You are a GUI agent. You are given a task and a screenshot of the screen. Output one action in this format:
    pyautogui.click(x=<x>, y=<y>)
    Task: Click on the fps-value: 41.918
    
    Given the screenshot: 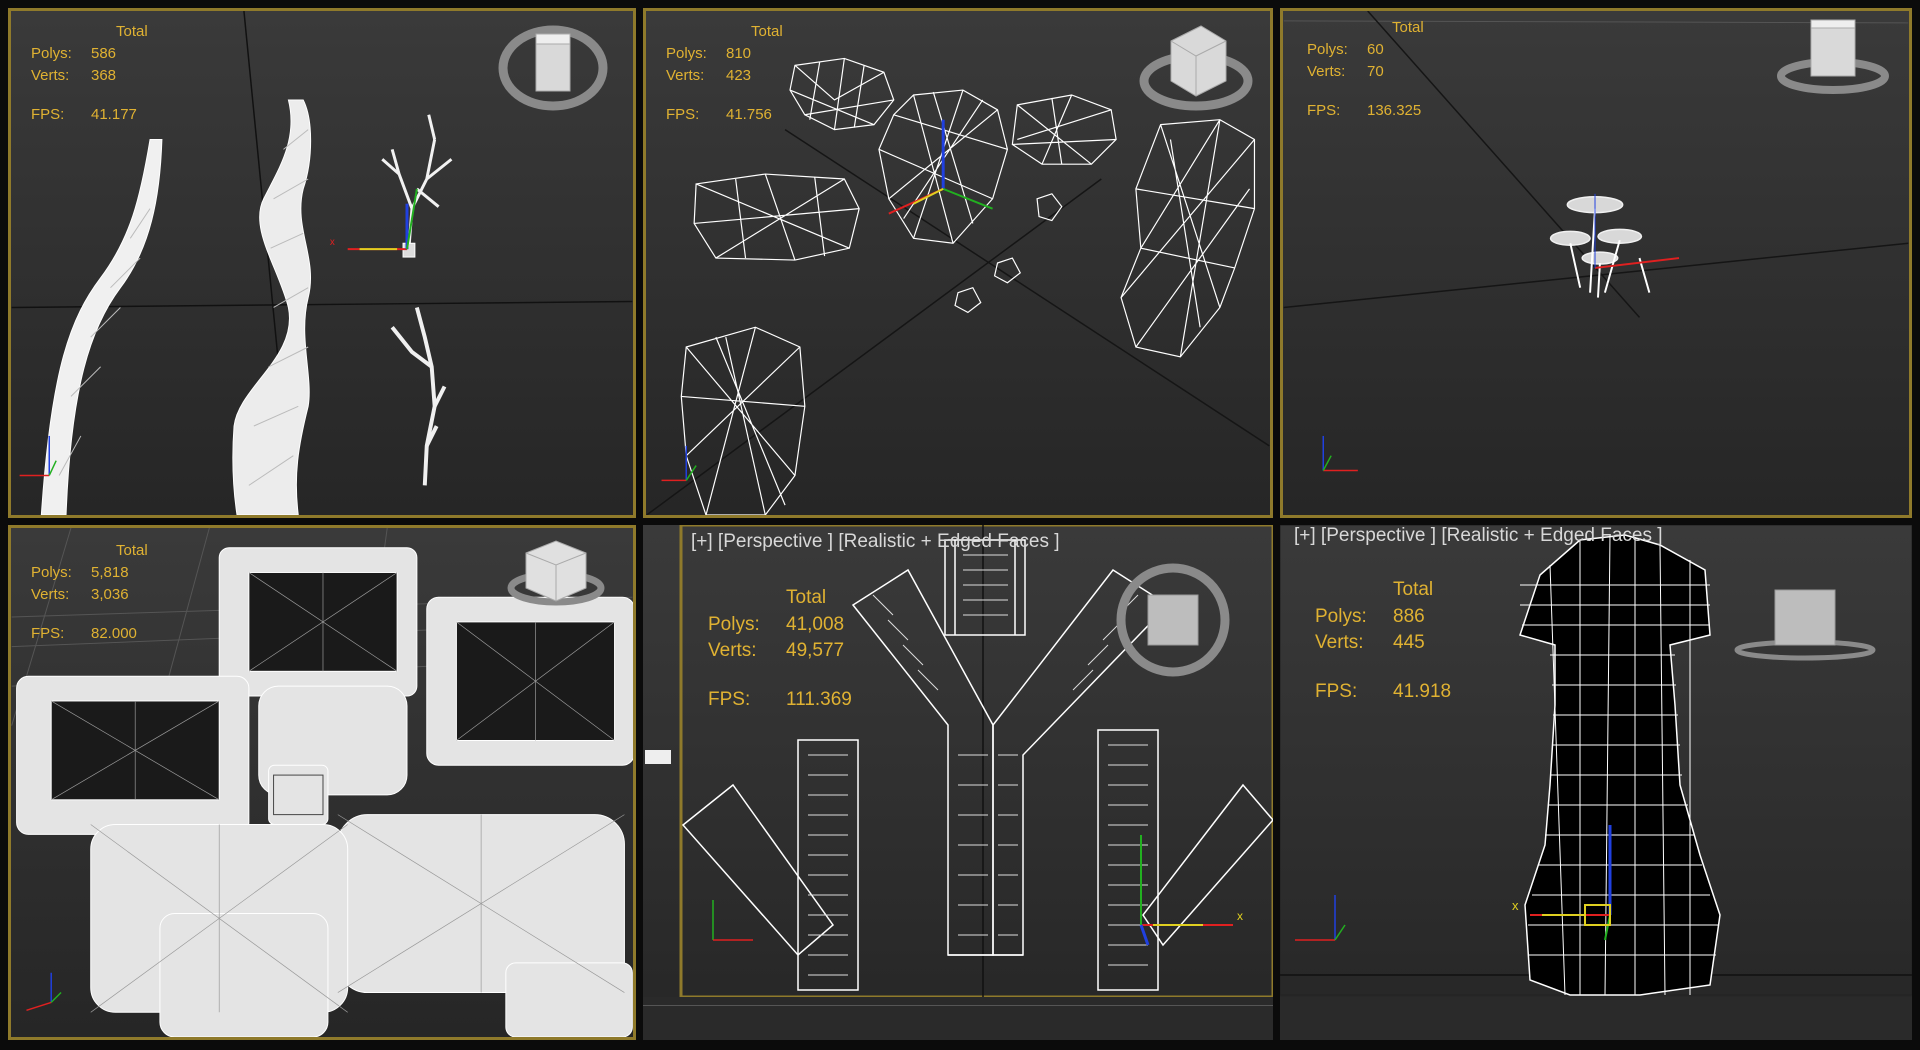 What is the action you would take?
    pyautogui.click(x=1422, y=691)
    